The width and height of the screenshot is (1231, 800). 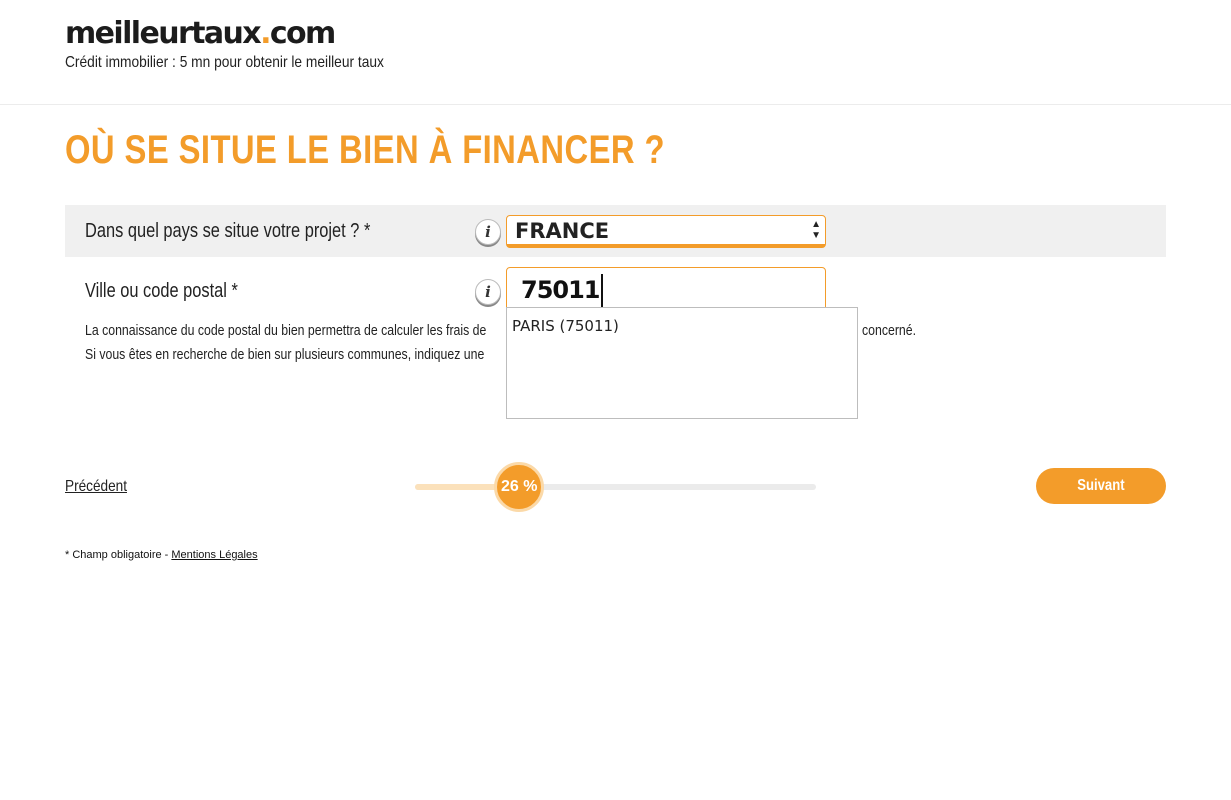 I want to click on country-info-icon: i, so click(x=488, y=232).